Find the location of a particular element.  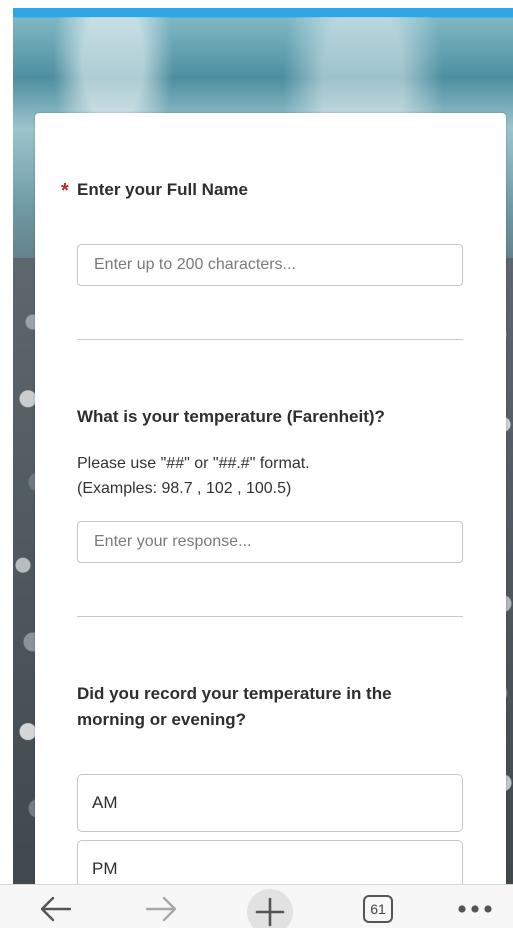

back-button is located at coordinates (55, 908).